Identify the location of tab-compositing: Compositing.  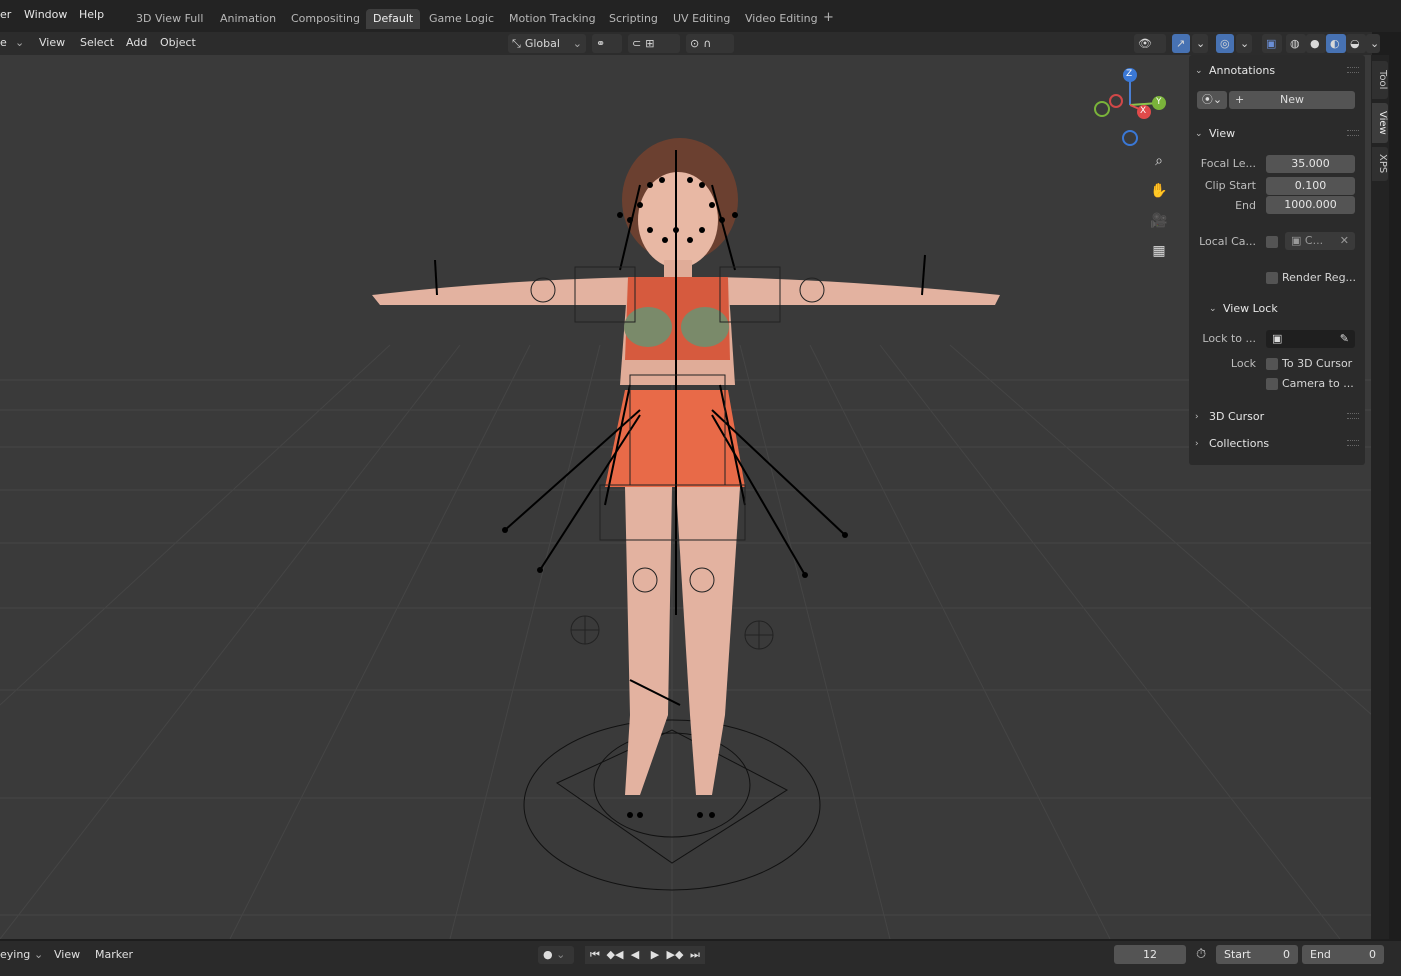
(325, 19).